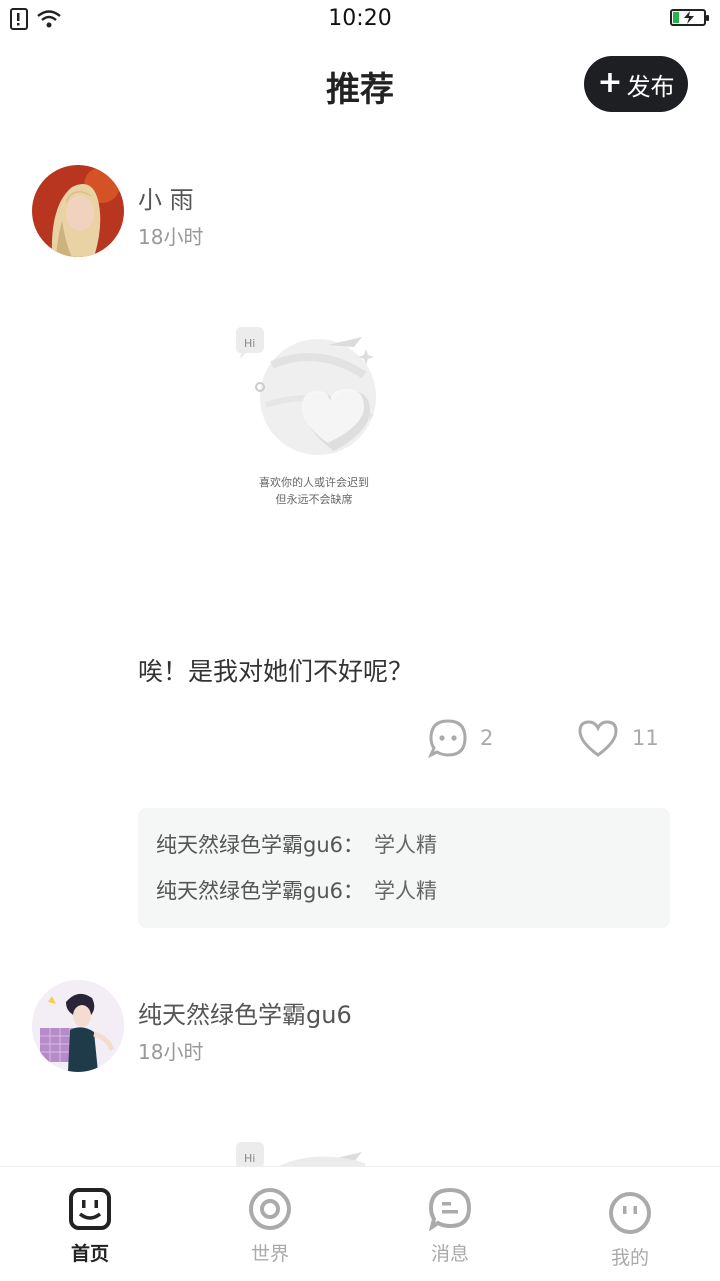 This screenshot has width=720, height=1281. I want to click on tab-world: 世界, so click(270, 1224).